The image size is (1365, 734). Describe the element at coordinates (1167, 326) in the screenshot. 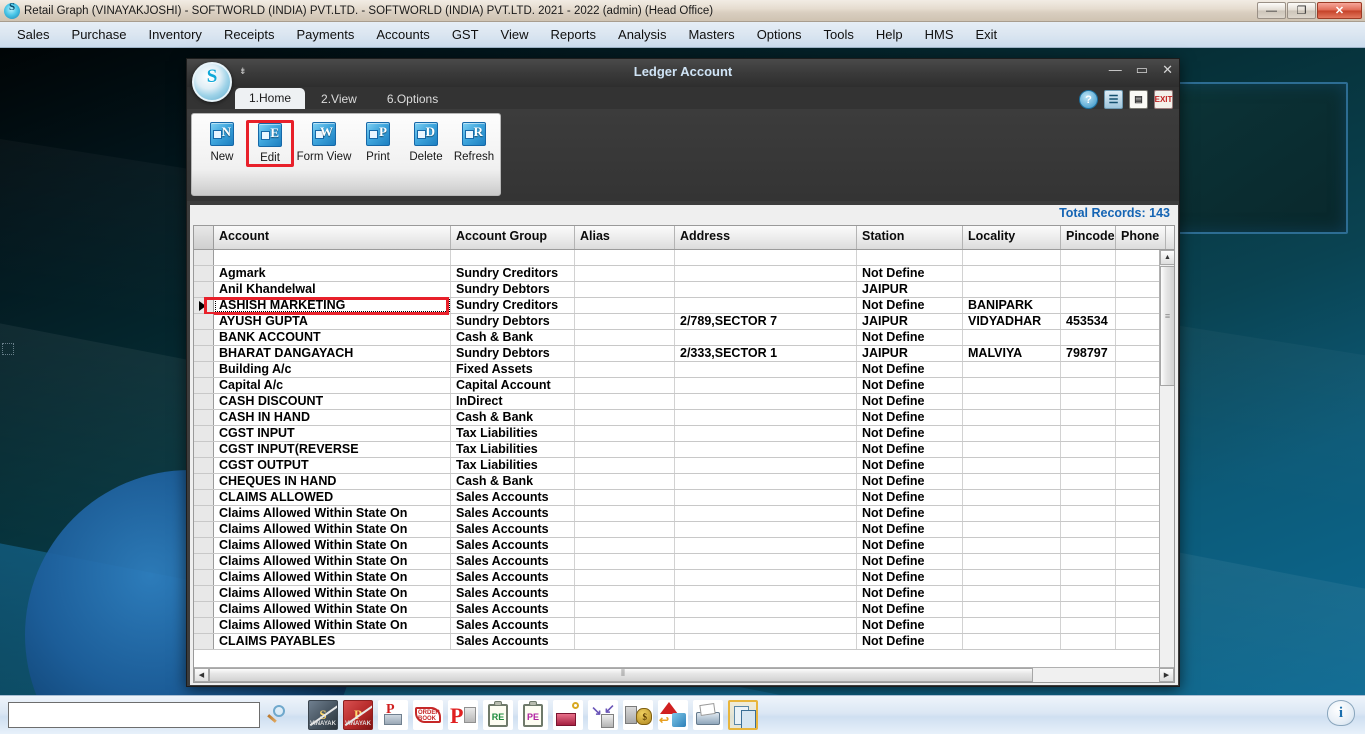

I see `vertical-scroll-thumb` at that location.